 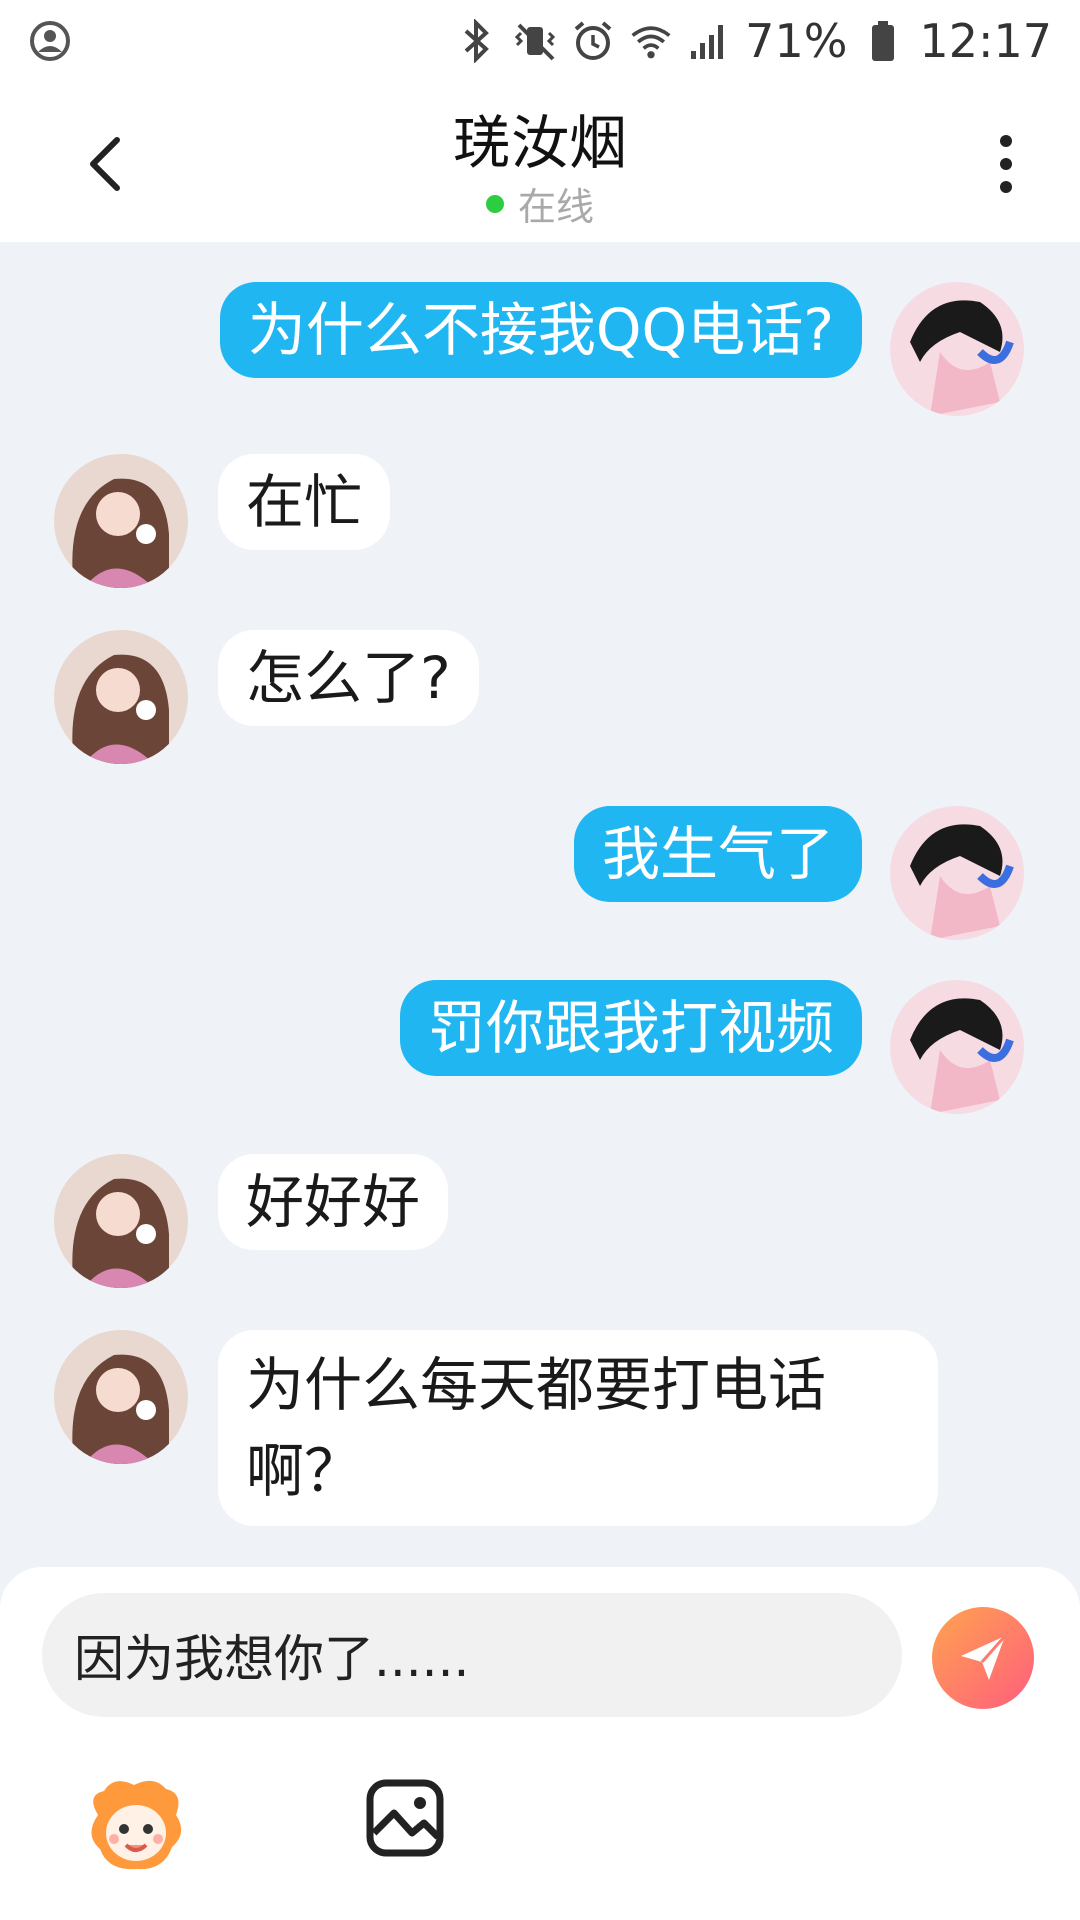 I want to click on clock: 12:17, so click(x=985, y=41).